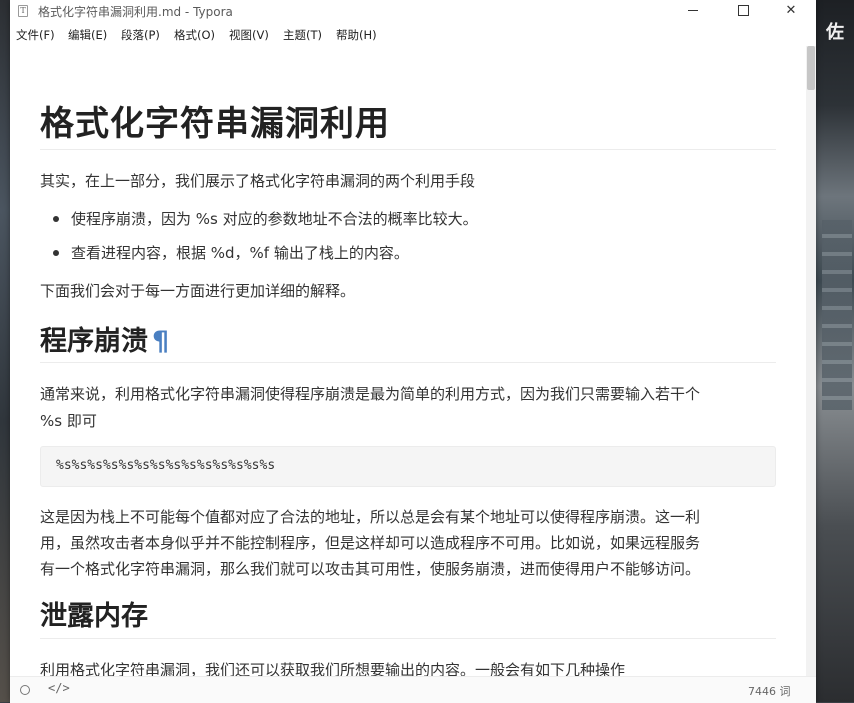 The image size is (854, 703). Describe the element at coordinates (356, 35) in the screenshot. I see `menu-help: 帮助(H)` at that location.